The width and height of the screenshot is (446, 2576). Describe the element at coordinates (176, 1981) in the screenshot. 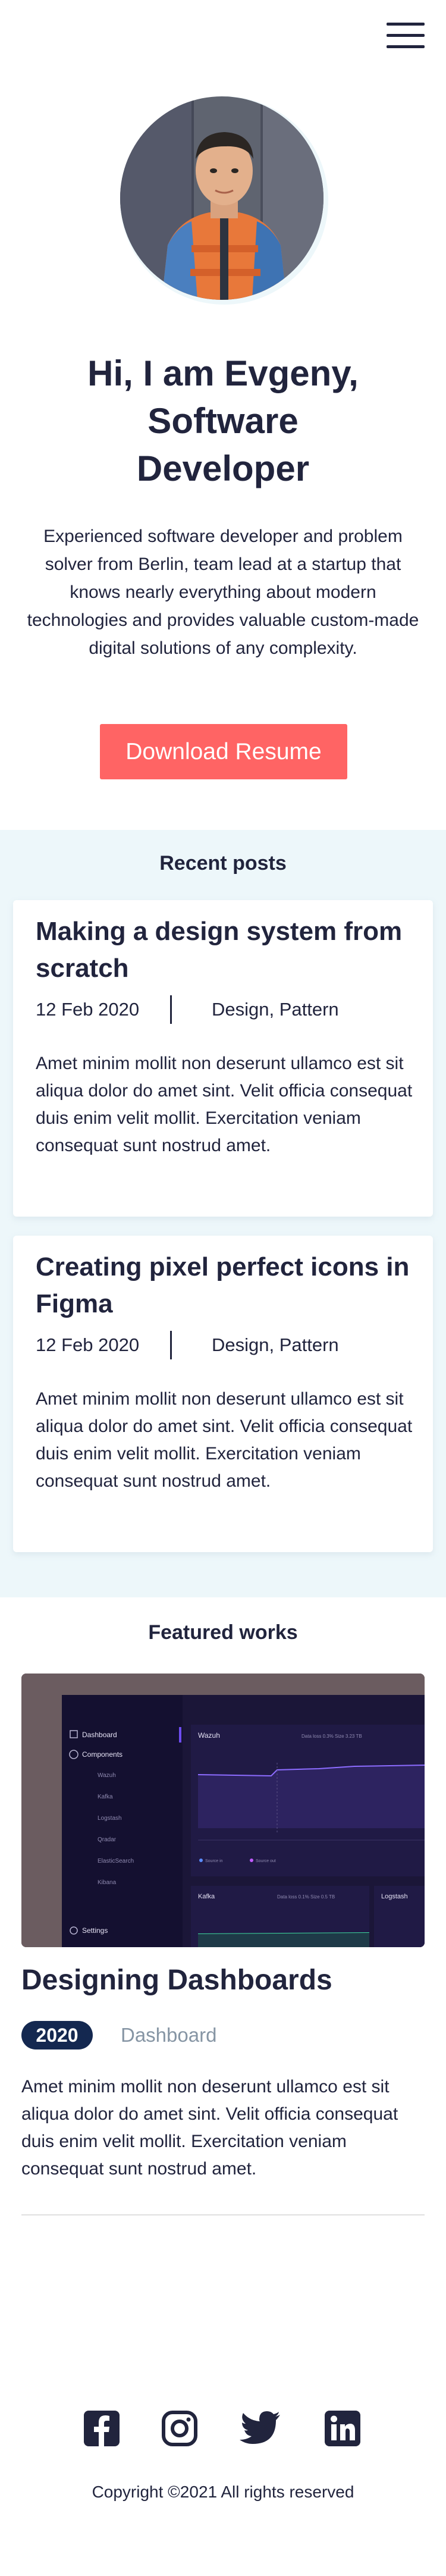

I see `work-title: Designing Dashboards` at that location.